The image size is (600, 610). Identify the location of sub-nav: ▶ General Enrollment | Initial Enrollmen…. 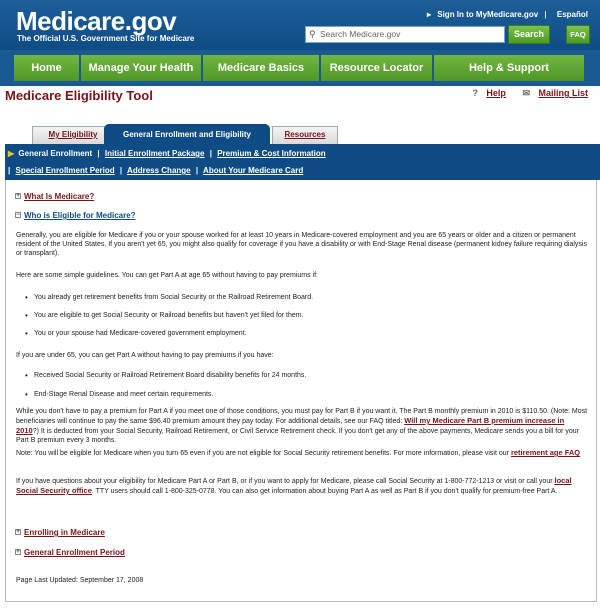
(302, 162).